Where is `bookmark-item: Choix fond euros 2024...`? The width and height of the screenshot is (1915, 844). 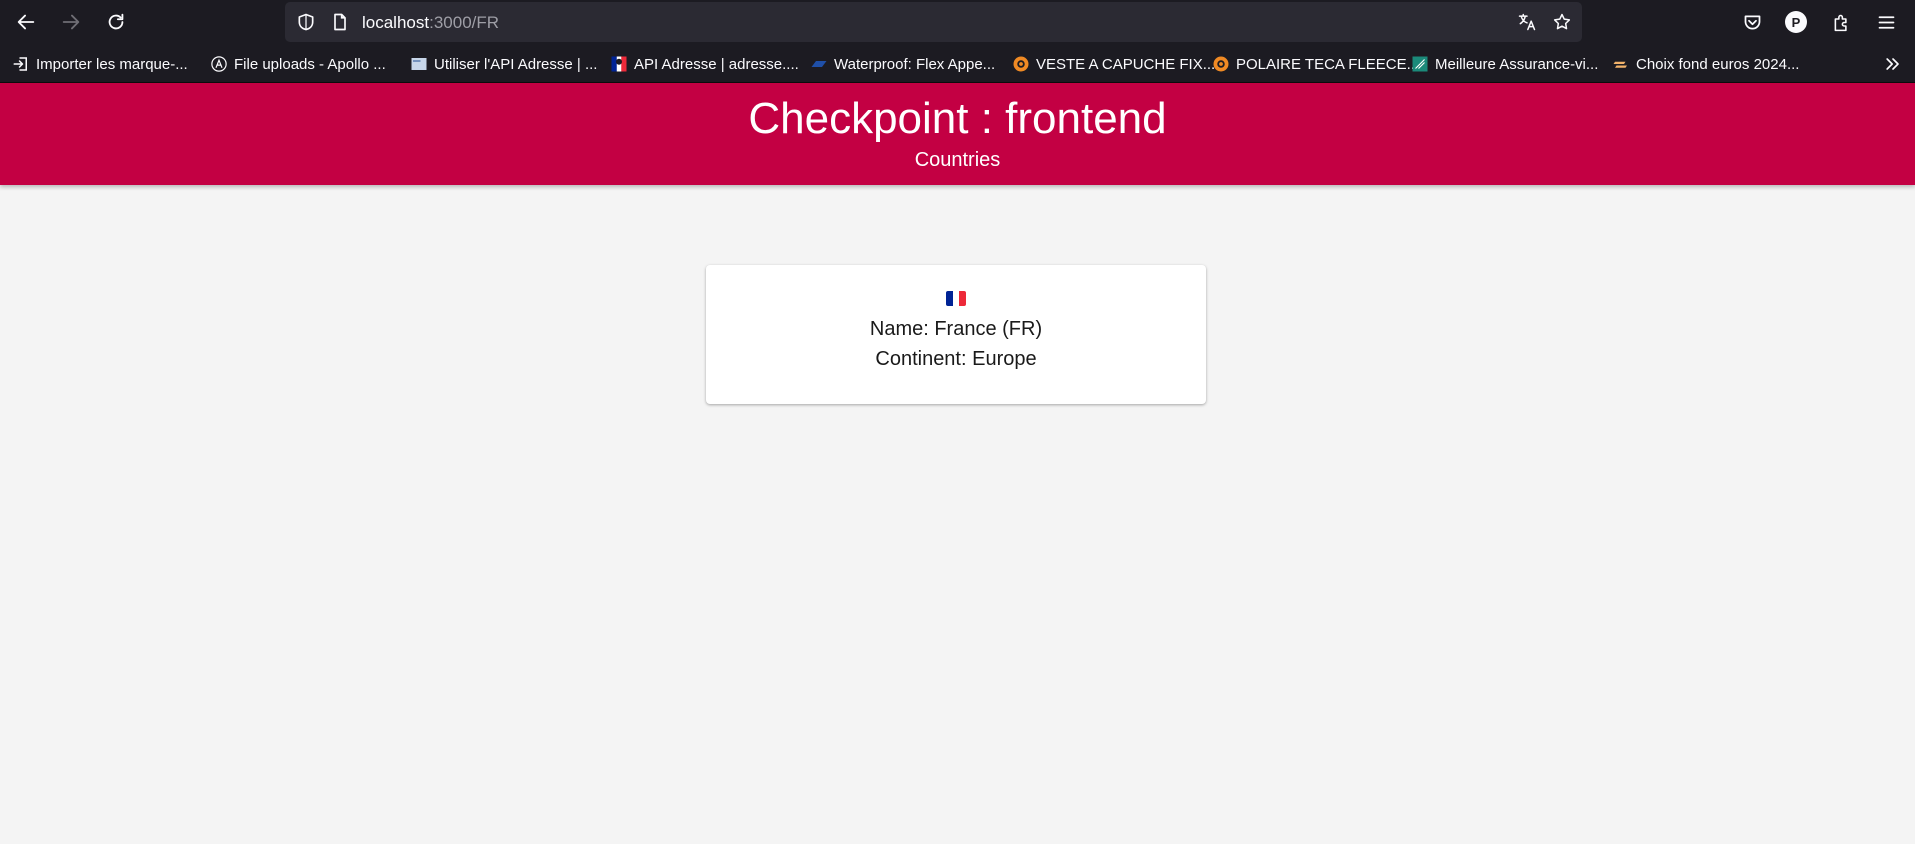 bookmark-item: Choix fond euros 2024... is located at coordinates (1705, 64).